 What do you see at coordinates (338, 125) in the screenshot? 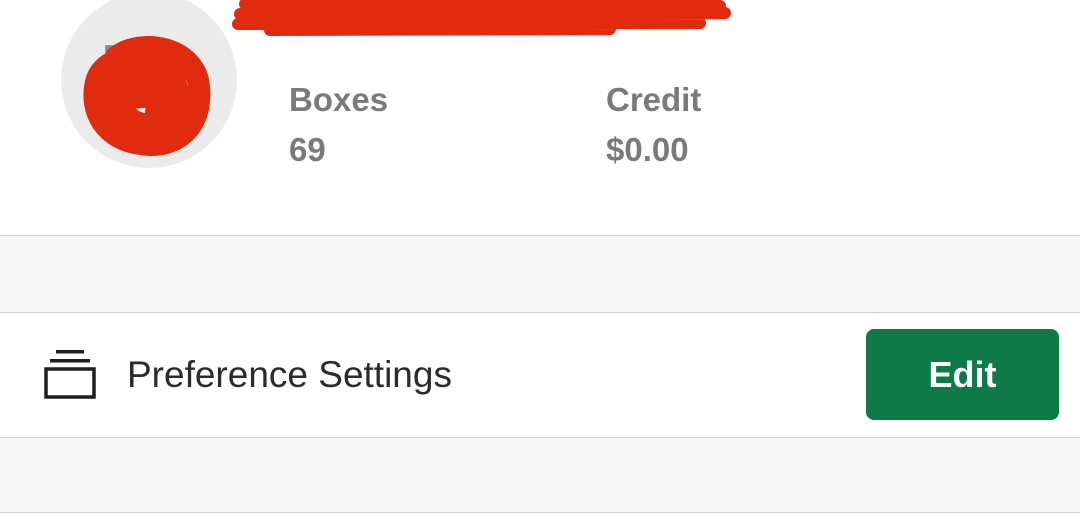
I see `boxes-stat: Boxes 69` at bounding box center [338, 125].